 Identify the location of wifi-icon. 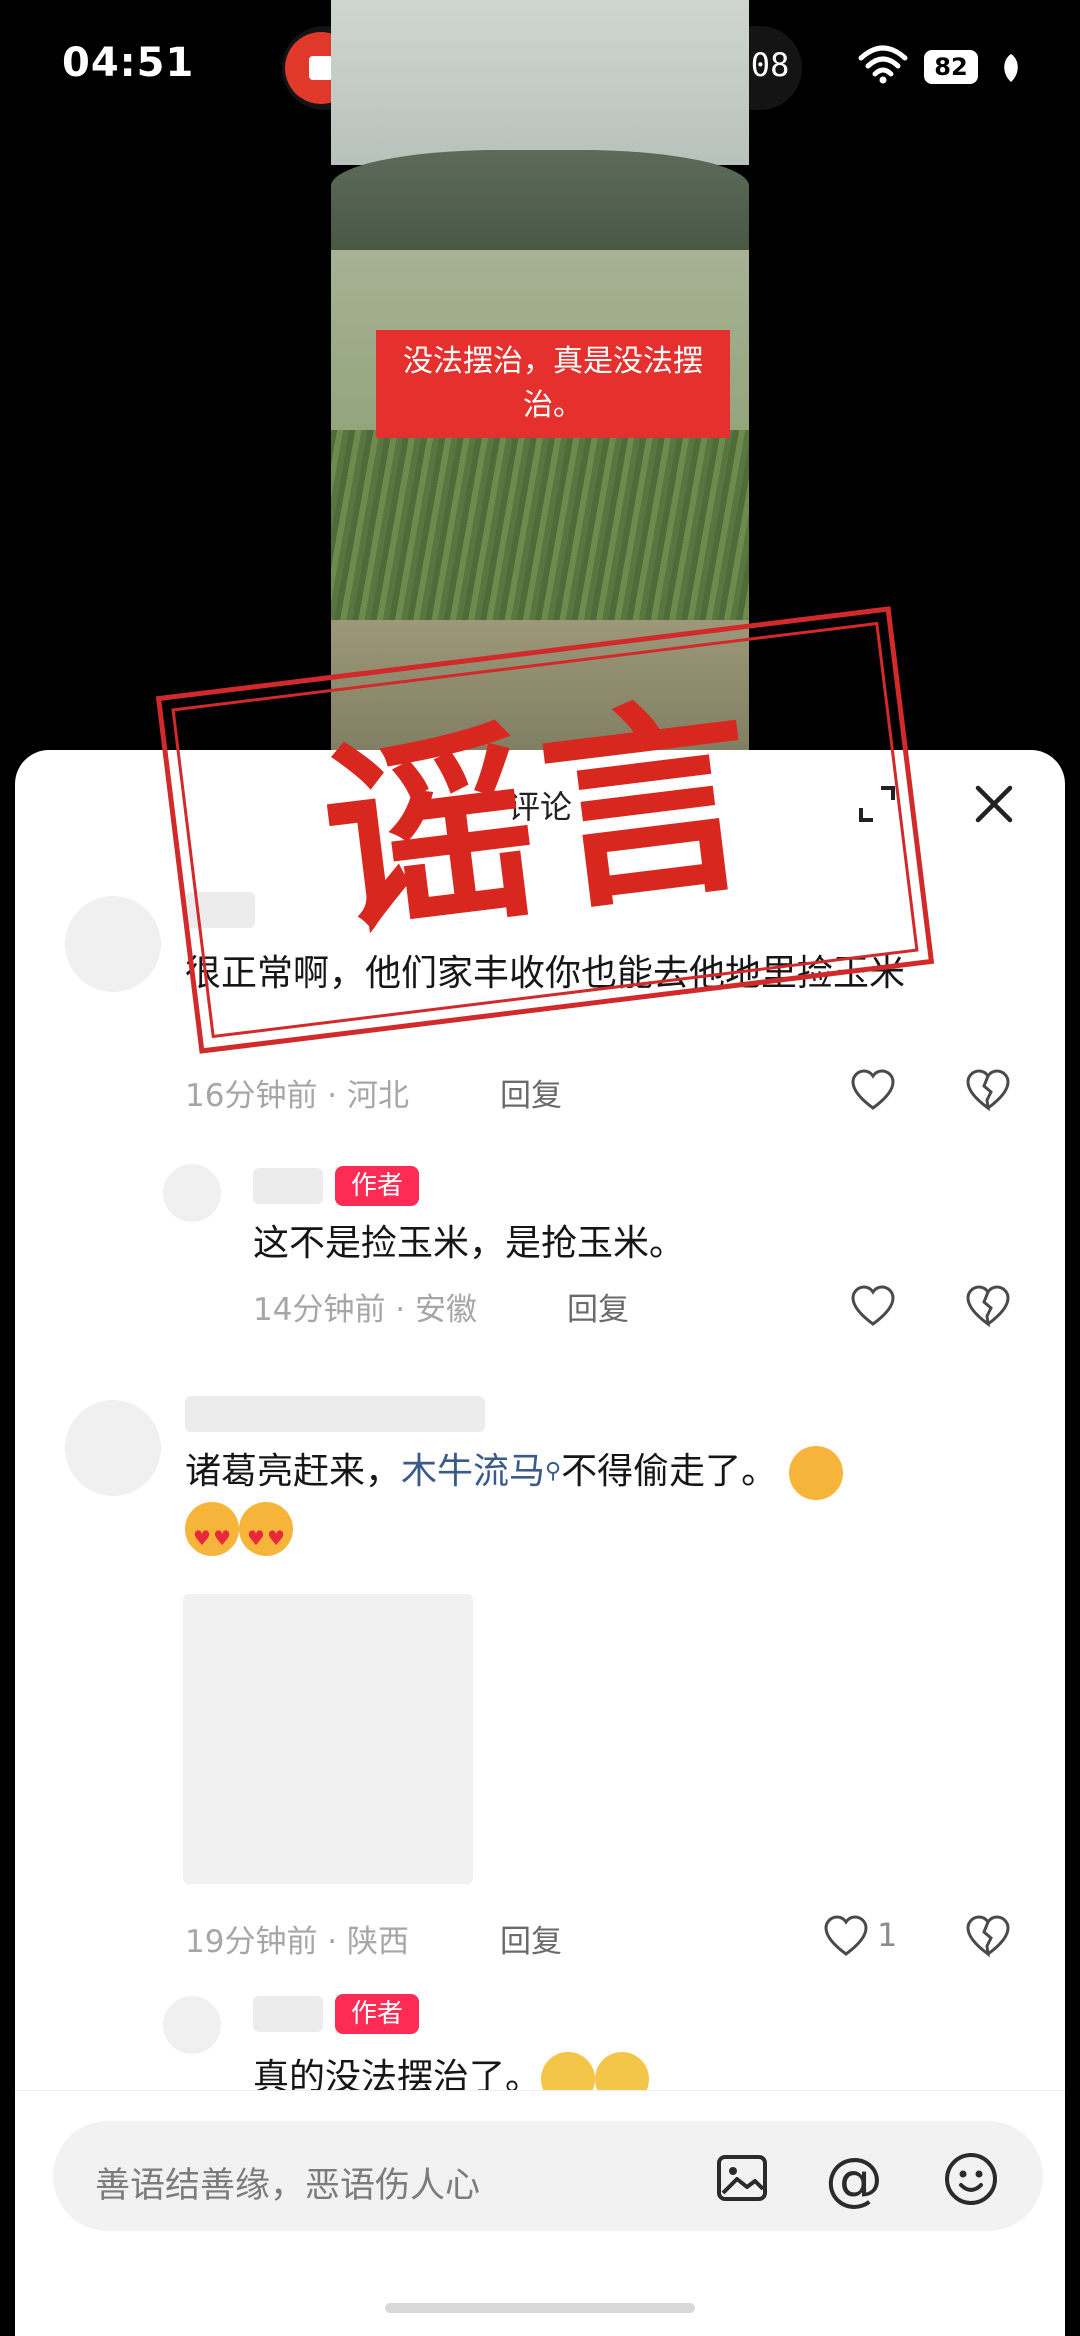
(883, 64).